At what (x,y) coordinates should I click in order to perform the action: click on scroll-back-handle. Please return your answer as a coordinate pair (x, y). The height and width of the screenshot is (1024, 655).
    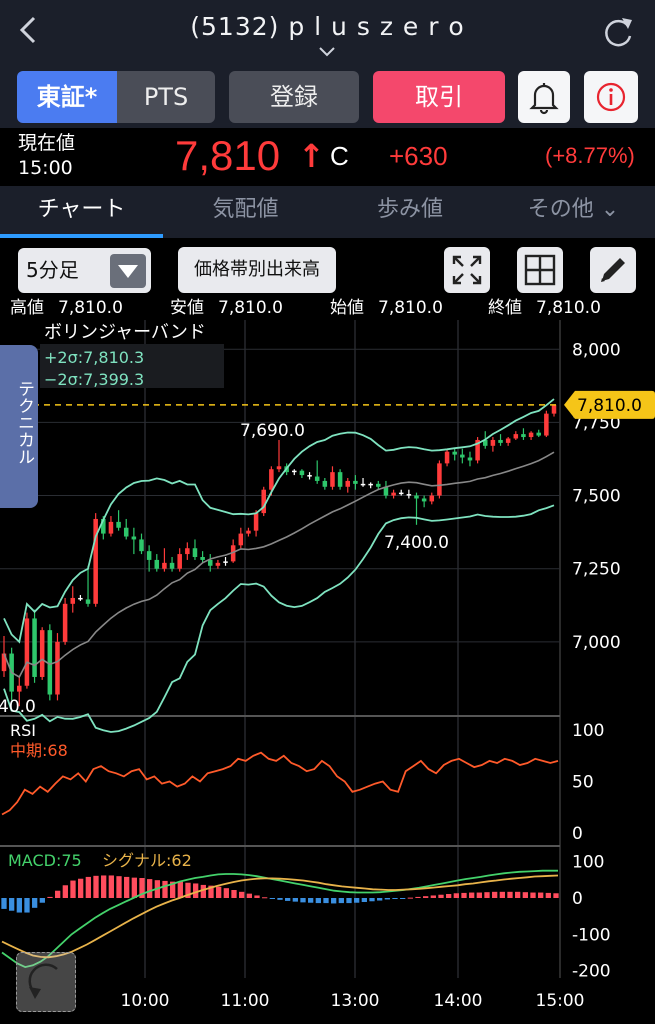
    Looking at the image, I should click on (46, 982).